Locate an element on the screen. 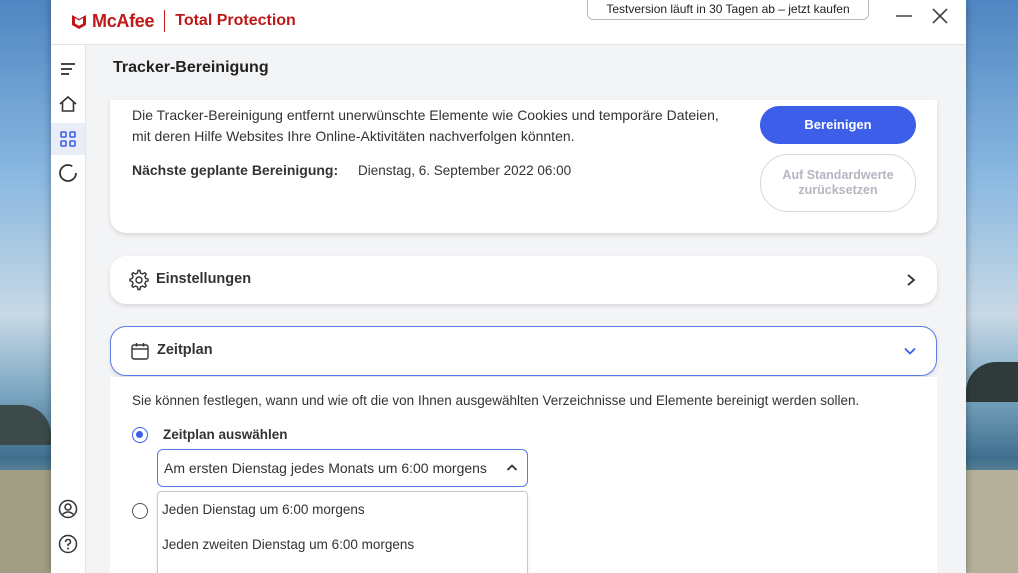 Image resolution: width=1018 pixels, height=573 pixels. background-rock-left is located at coordinates (25, 425).